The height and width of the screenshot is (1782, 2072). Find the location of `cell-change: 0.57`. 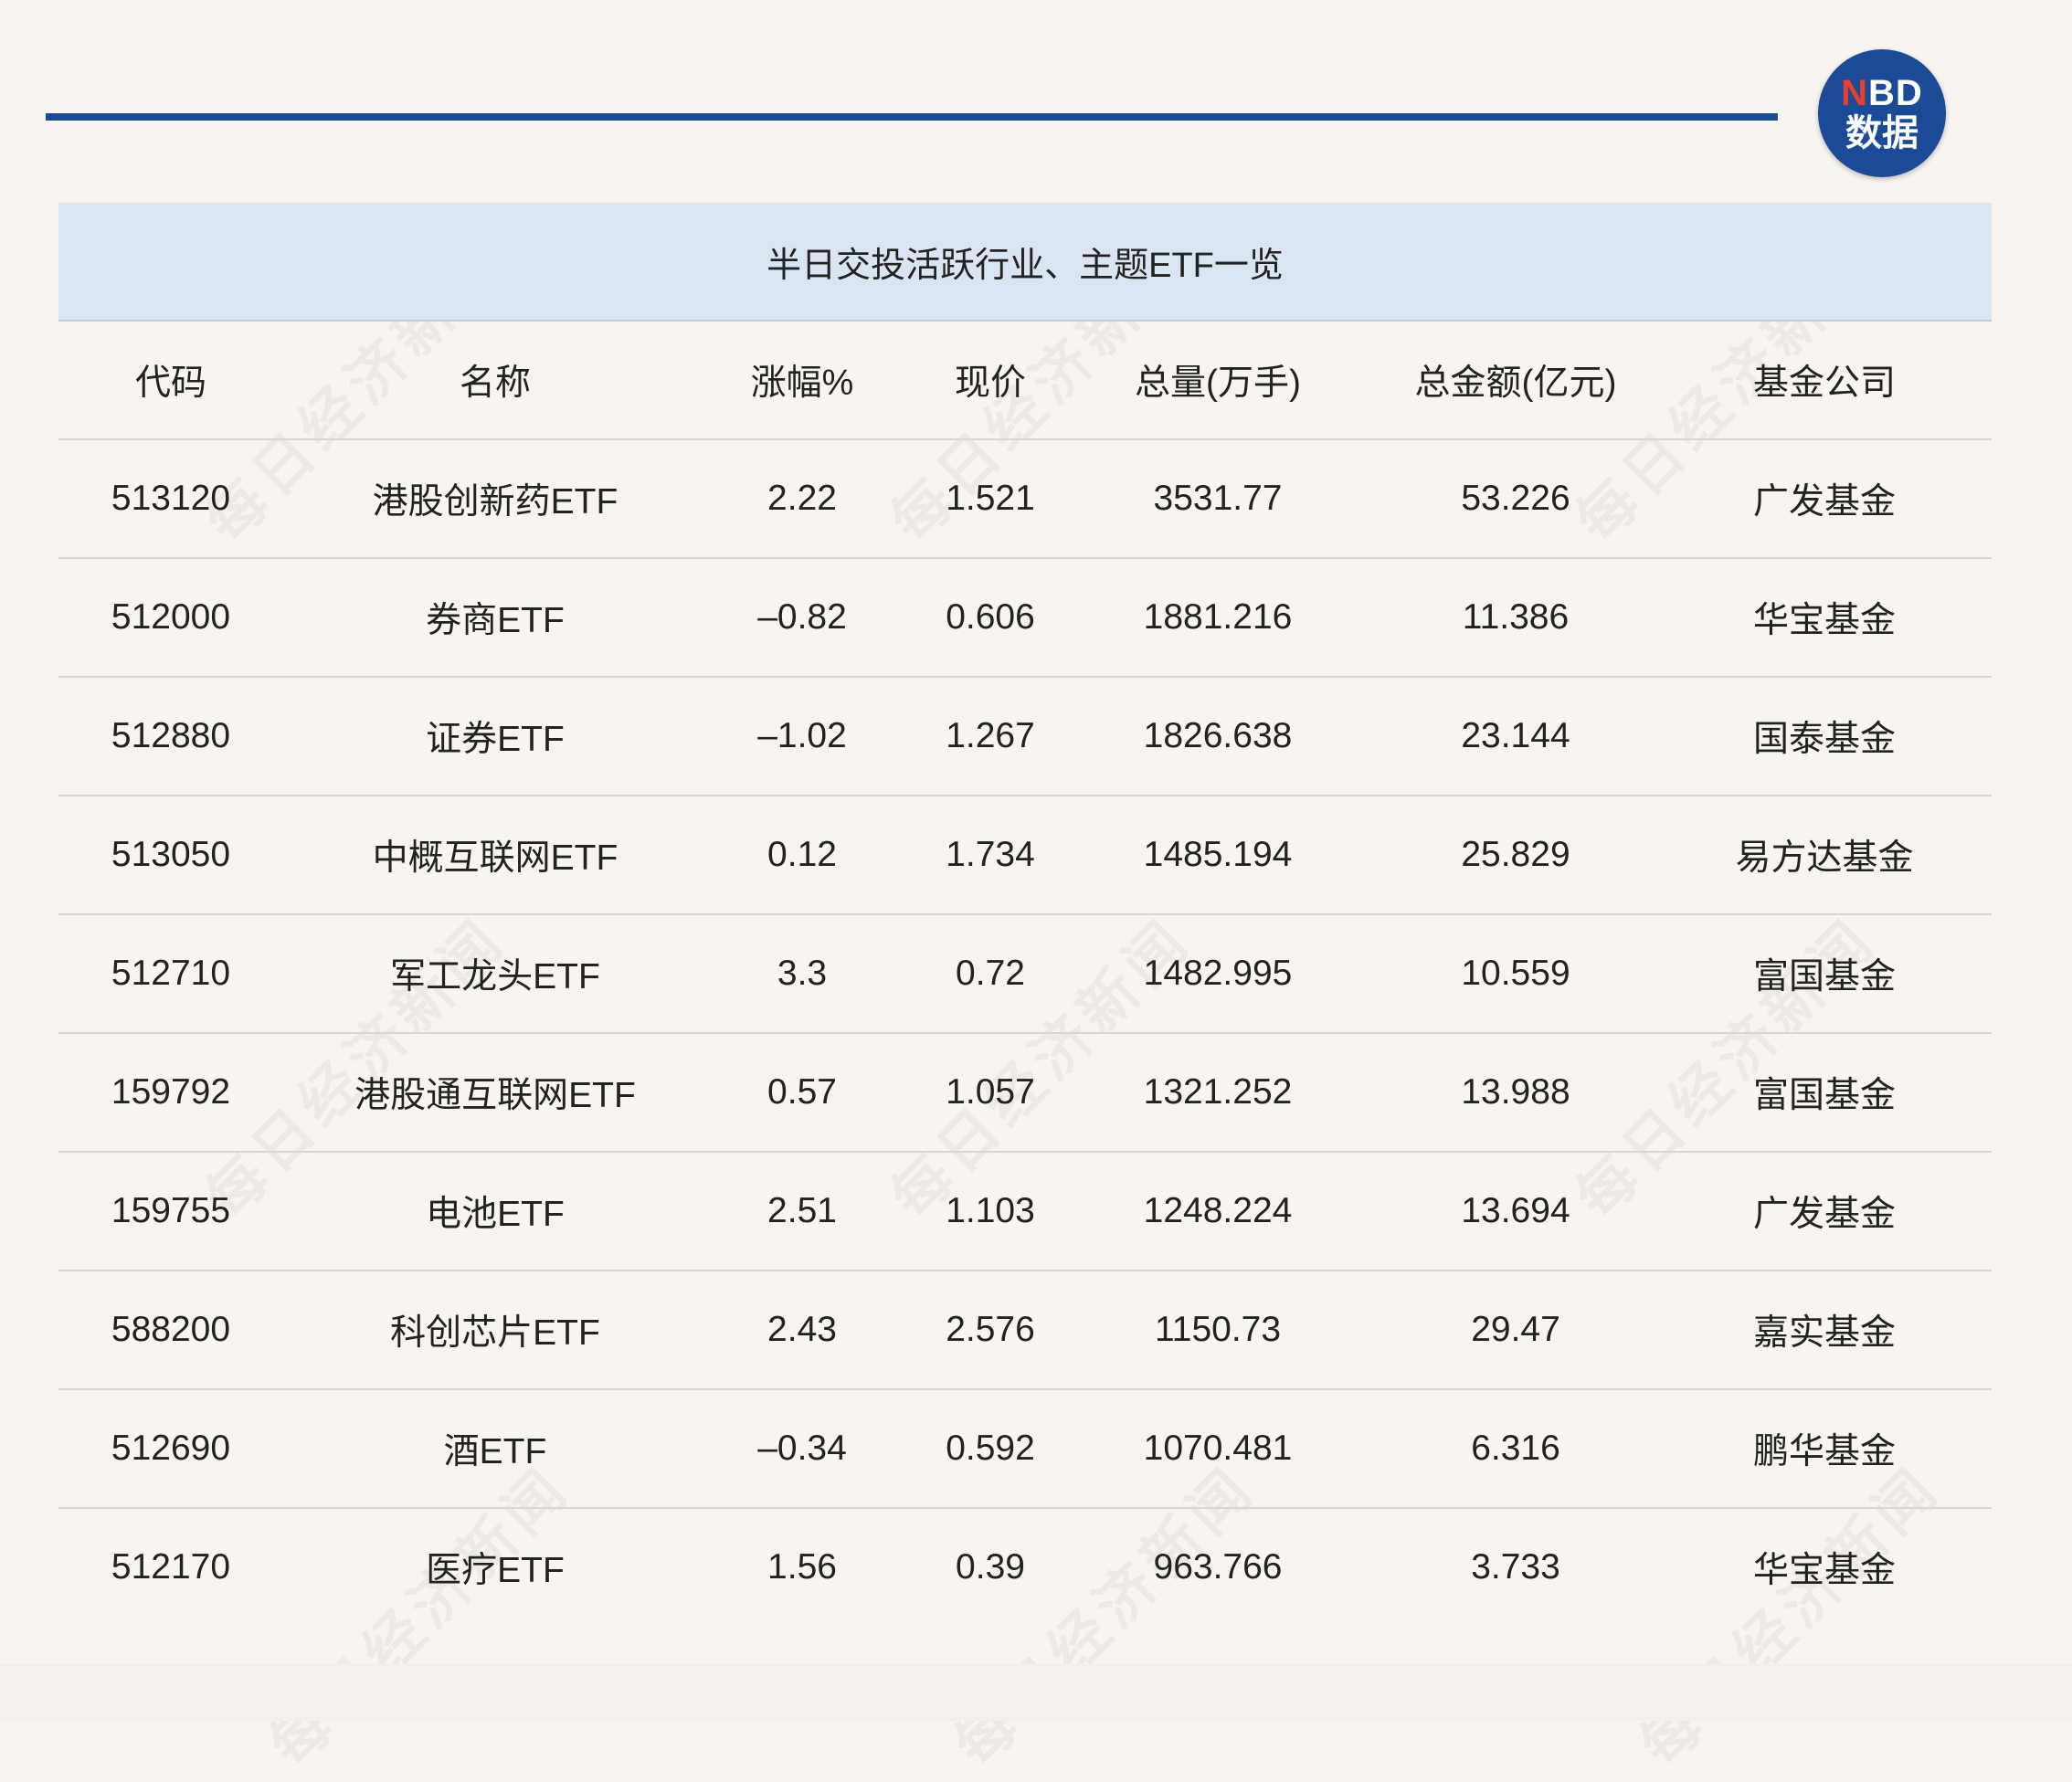

cell-change: 0.57 is located at coordinates (802, 1092).